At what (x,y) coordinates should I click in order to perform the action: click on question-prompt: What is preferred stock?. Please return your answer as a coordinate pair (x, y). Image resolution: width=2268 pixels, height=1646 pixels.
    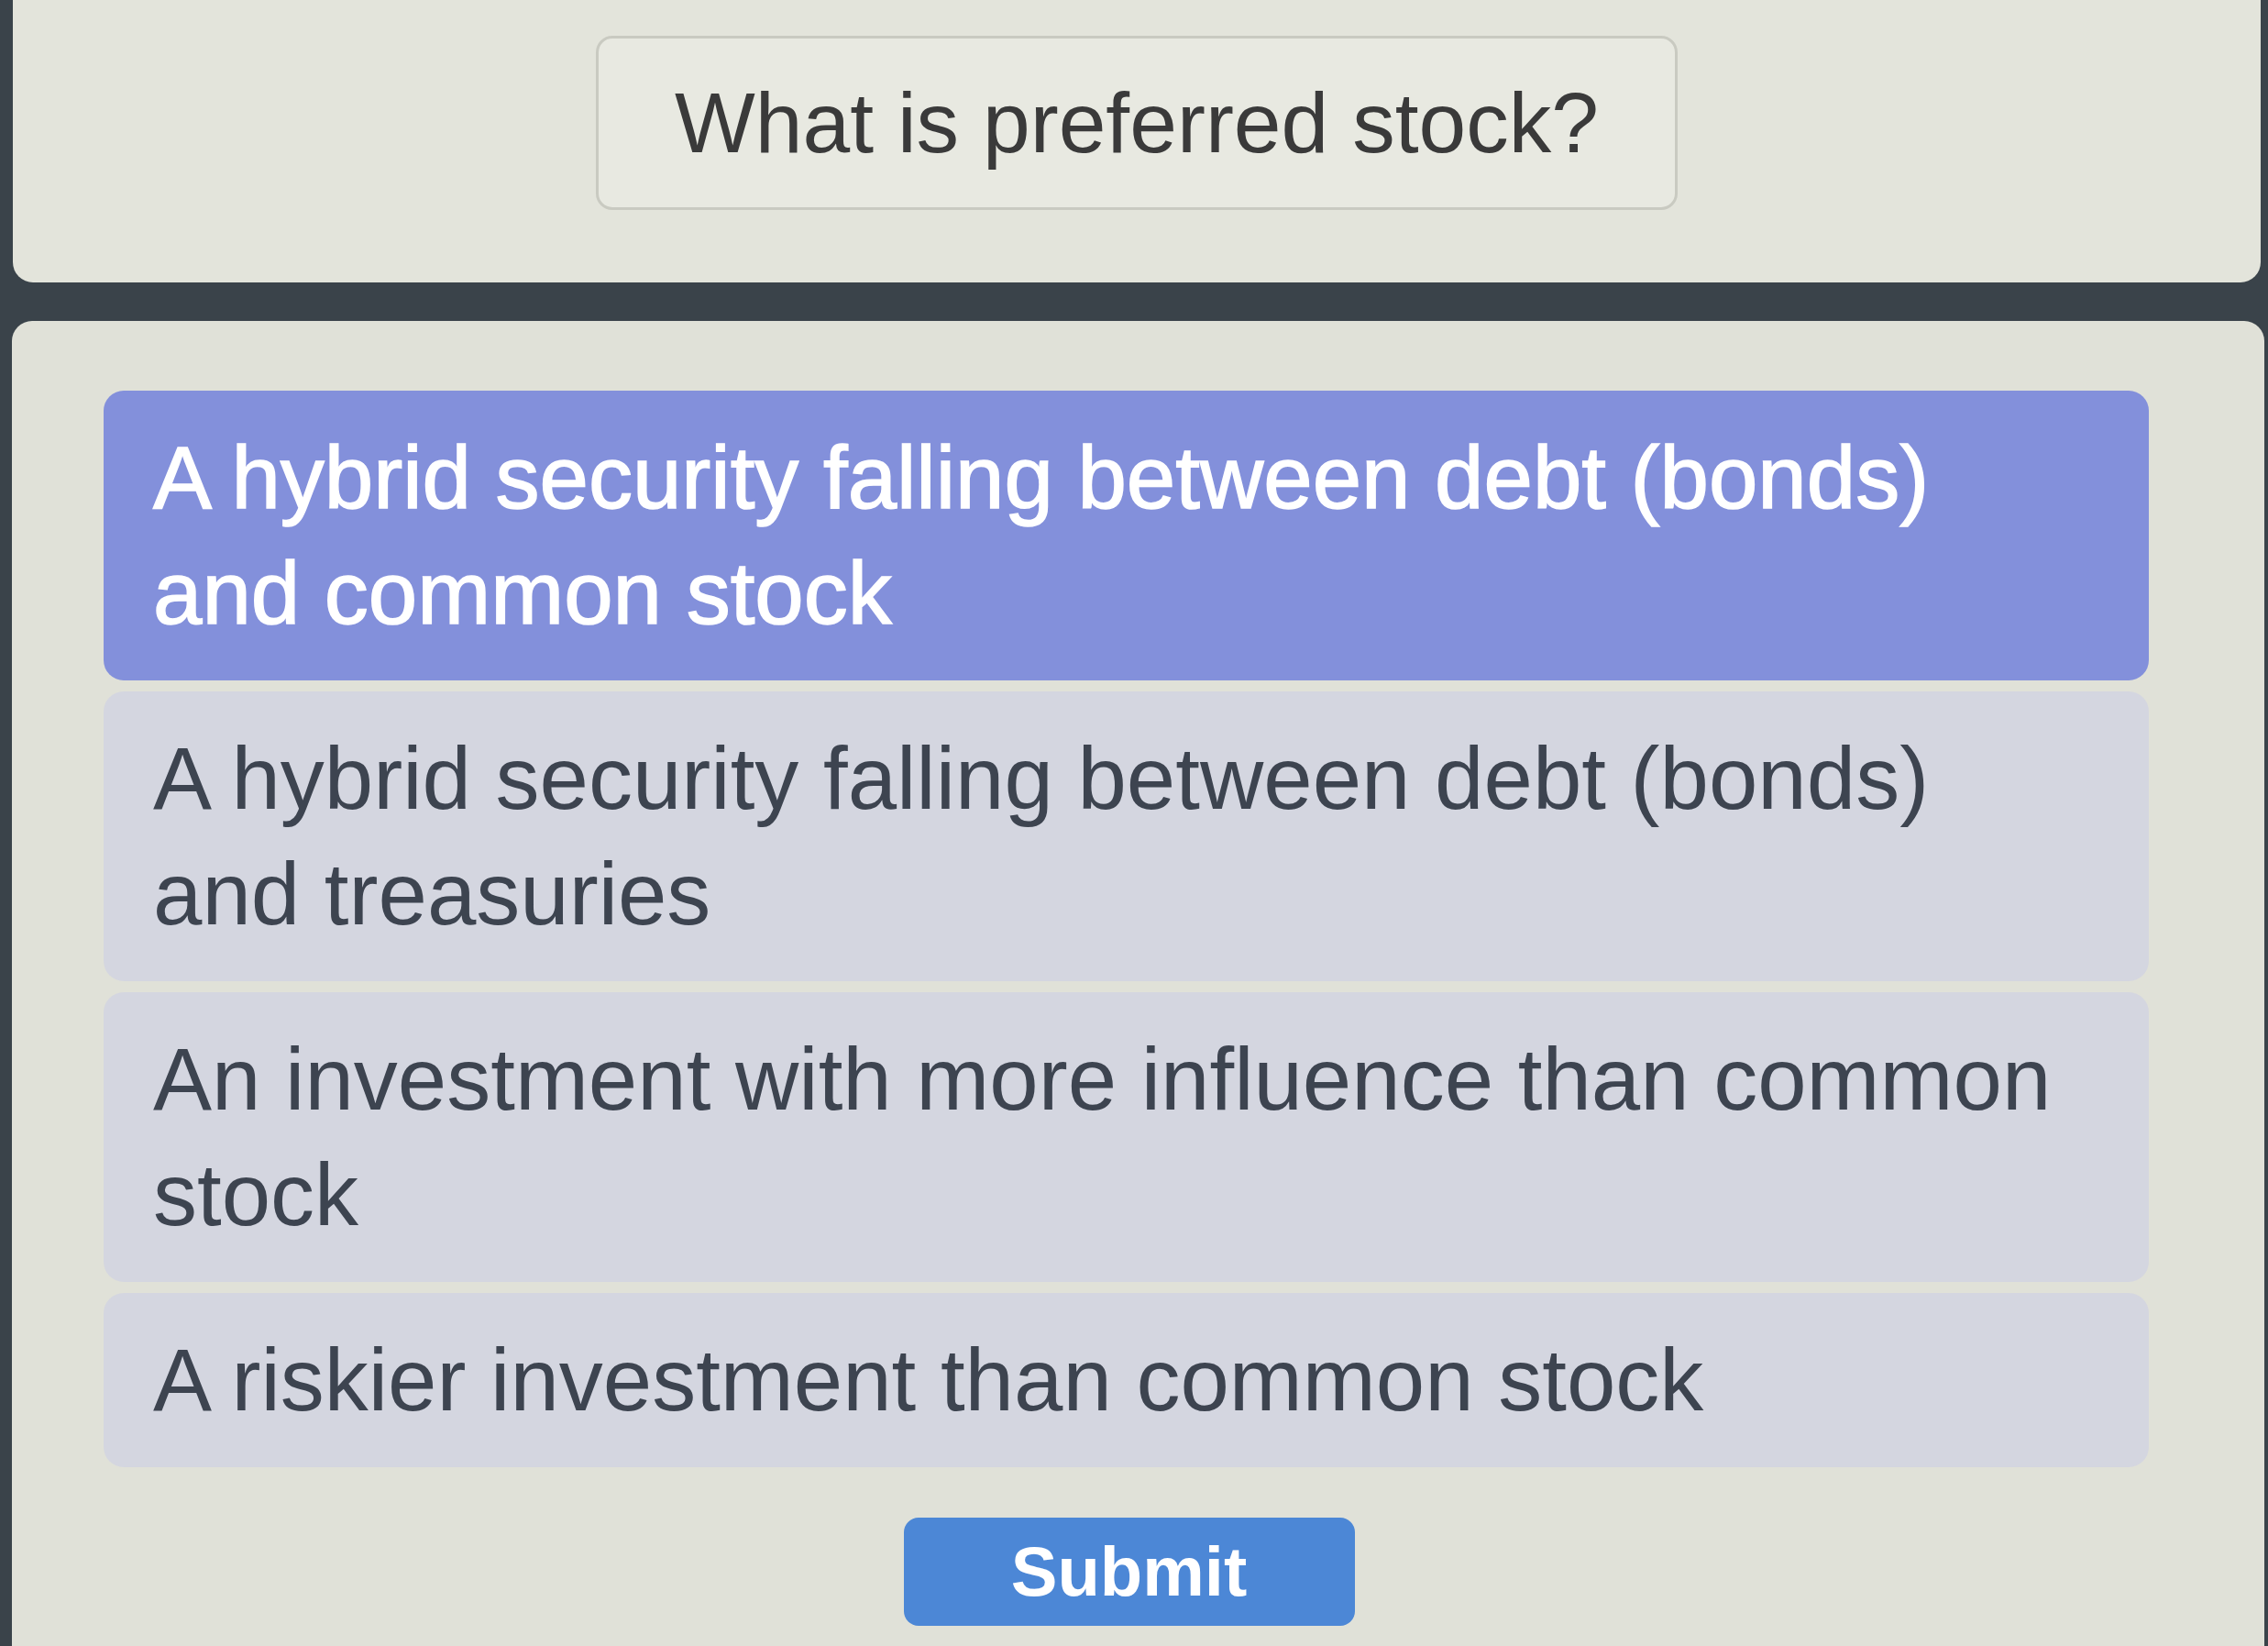
    Looking at the image, I should click on (1137, 123).